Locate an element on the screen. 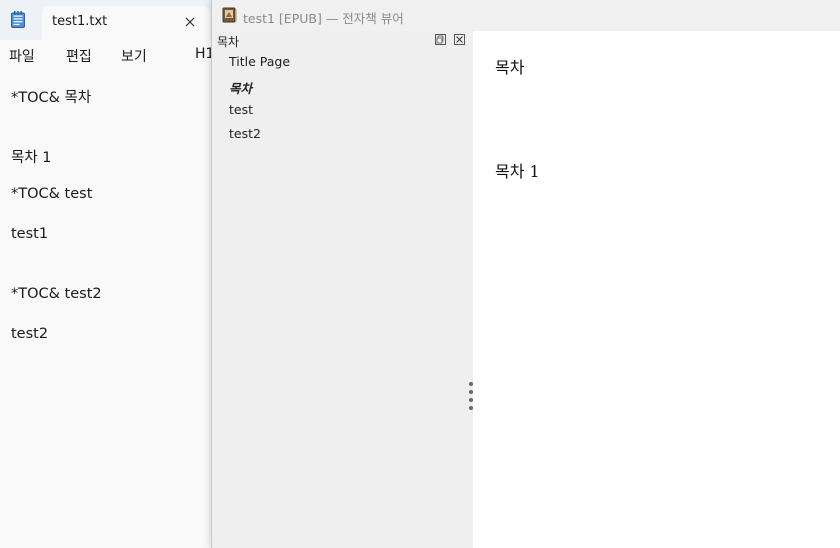 The image size is (840, 548). menu-file: 파일 is located at coordinates (22, 56).